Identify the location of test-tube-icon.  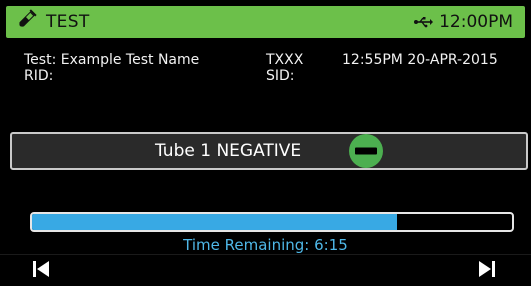
(26, 22).